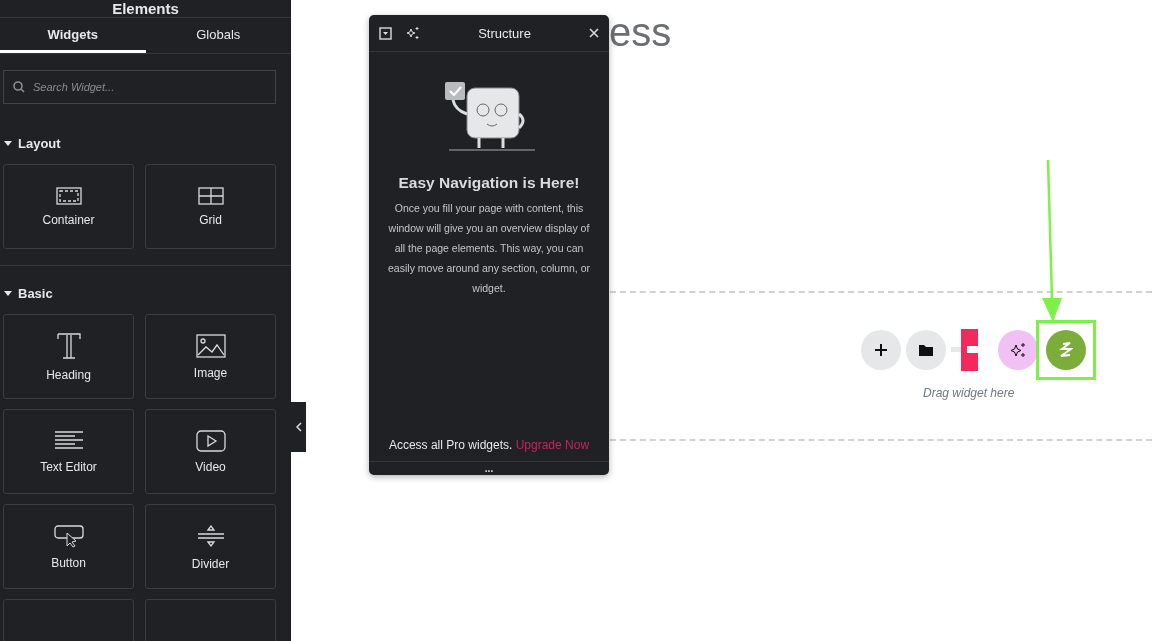 The height and width of the screenshot is (641, 1152). I want to click on text-lines-icon, so click(68, 440).